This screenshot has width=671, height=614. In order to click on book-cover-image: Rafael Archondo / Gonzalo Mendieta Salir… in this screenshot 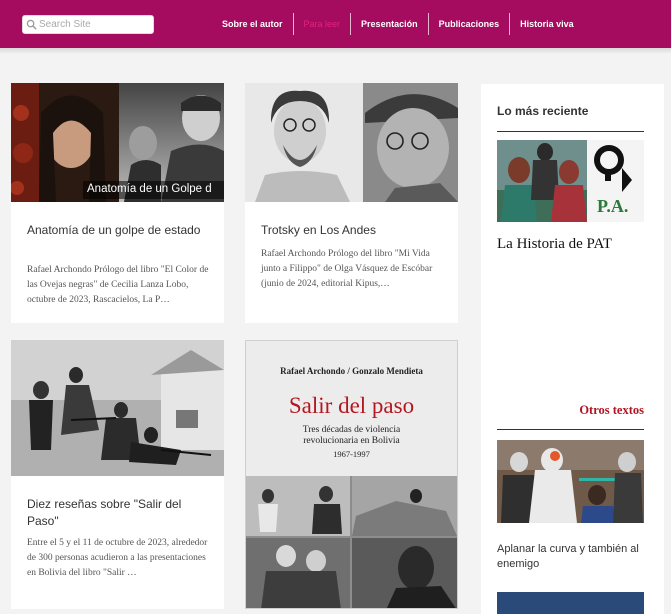, I will do `click(351, 474)`.